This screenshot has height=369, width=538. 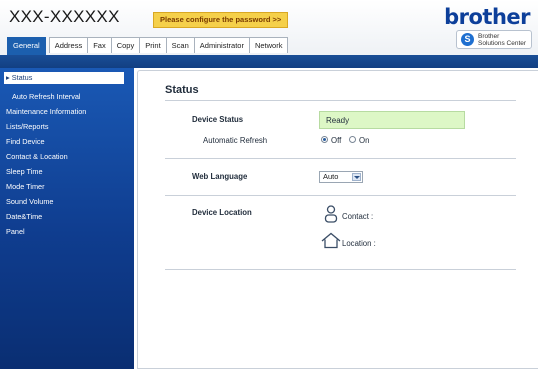 I want to click on tab-scan: Scan, so click(x=180, y=45).